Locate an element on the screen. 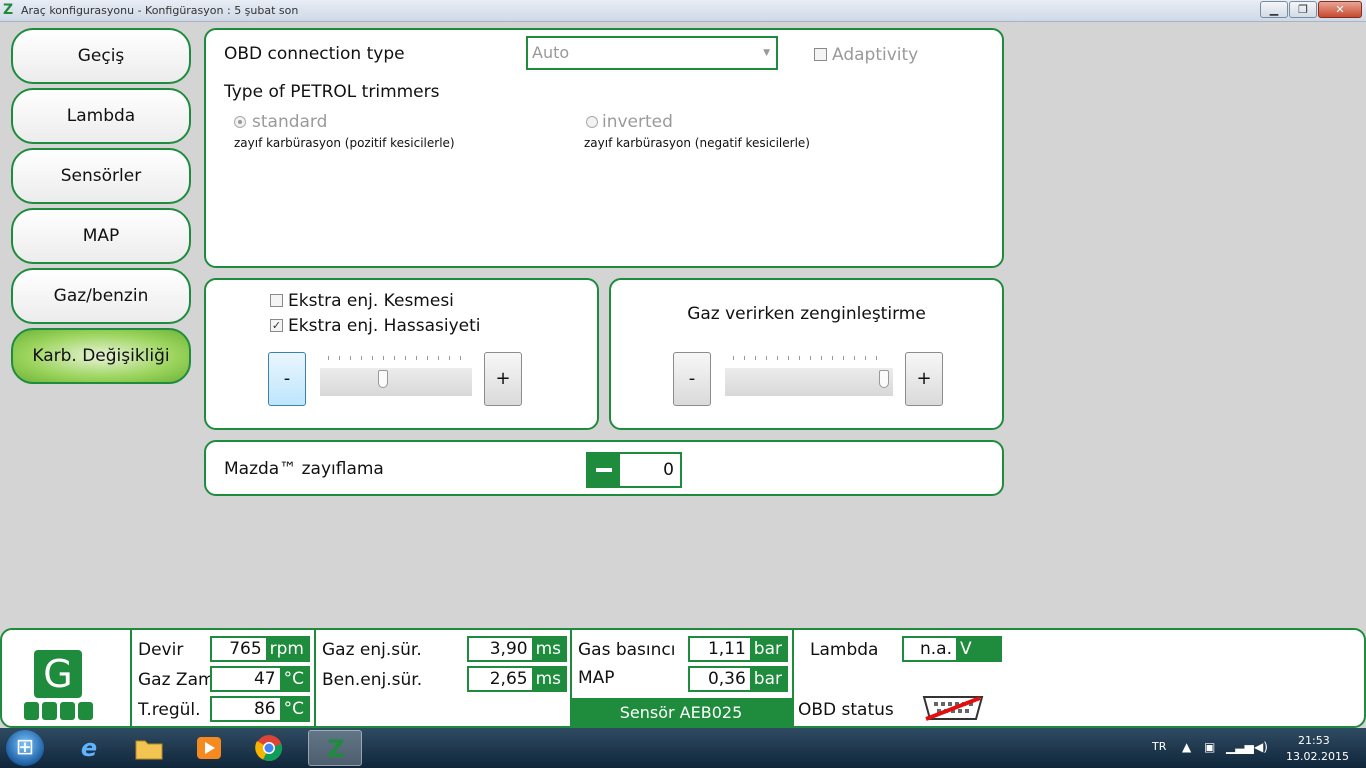 The width and height of the screenshot is (1366, 768). language-indicator: TR is located at coordinates (1159, 746).